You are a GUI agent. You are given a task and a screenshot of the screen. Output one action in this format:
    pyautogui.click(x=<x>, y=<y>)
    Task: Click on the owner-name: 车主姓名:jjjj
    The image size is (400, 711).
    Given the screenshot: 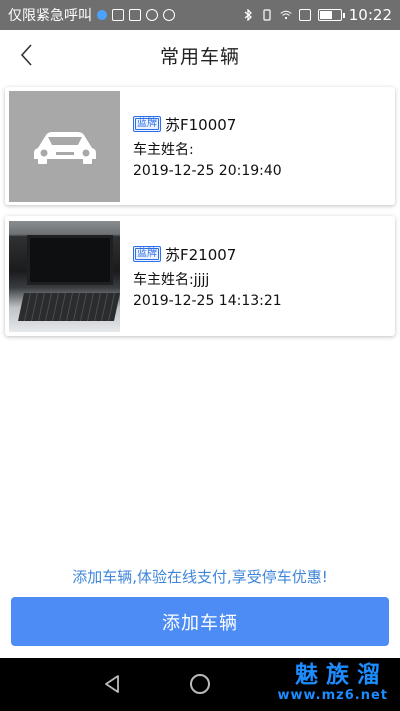 What is the action you would take?
    pyautogui.click(x=171, y=279)
    